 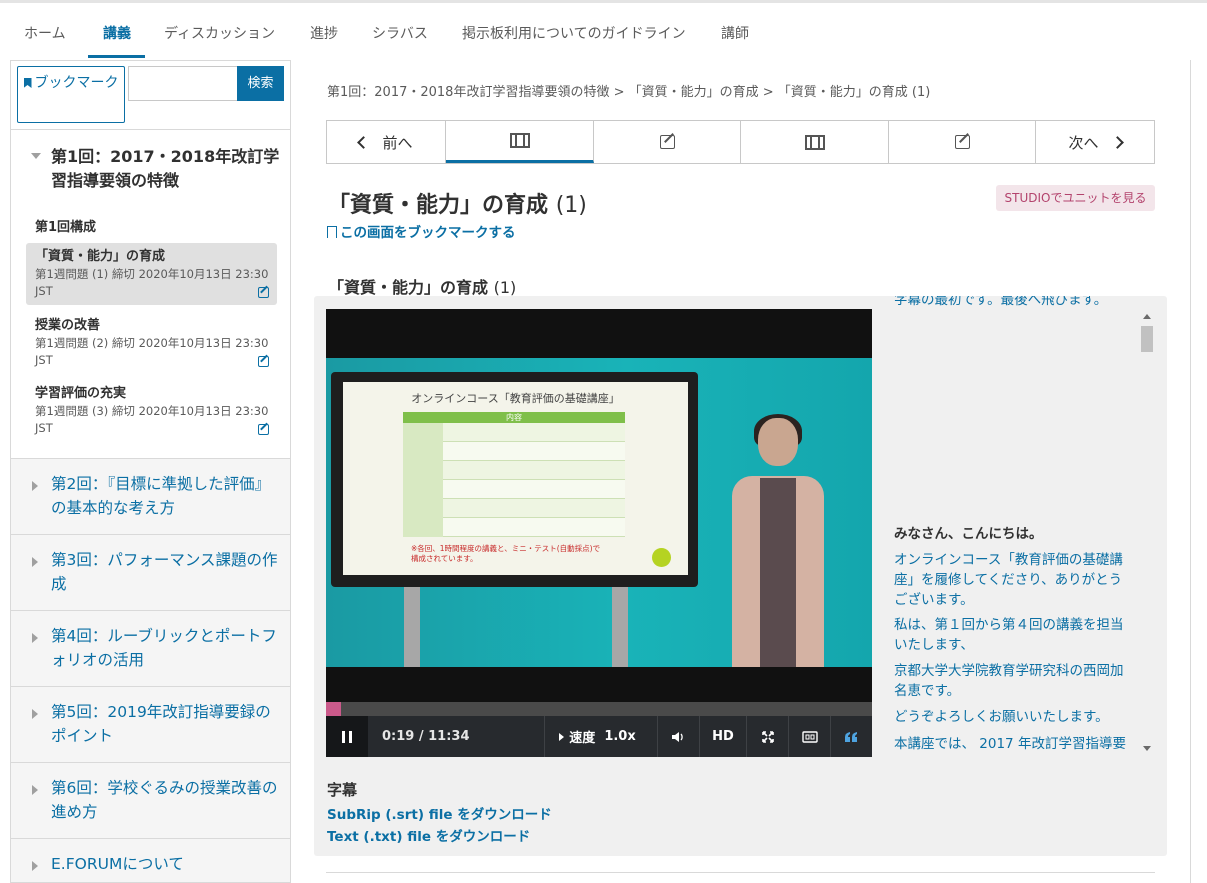 I want to click on monitor-stand, so click(x=412, y=627).